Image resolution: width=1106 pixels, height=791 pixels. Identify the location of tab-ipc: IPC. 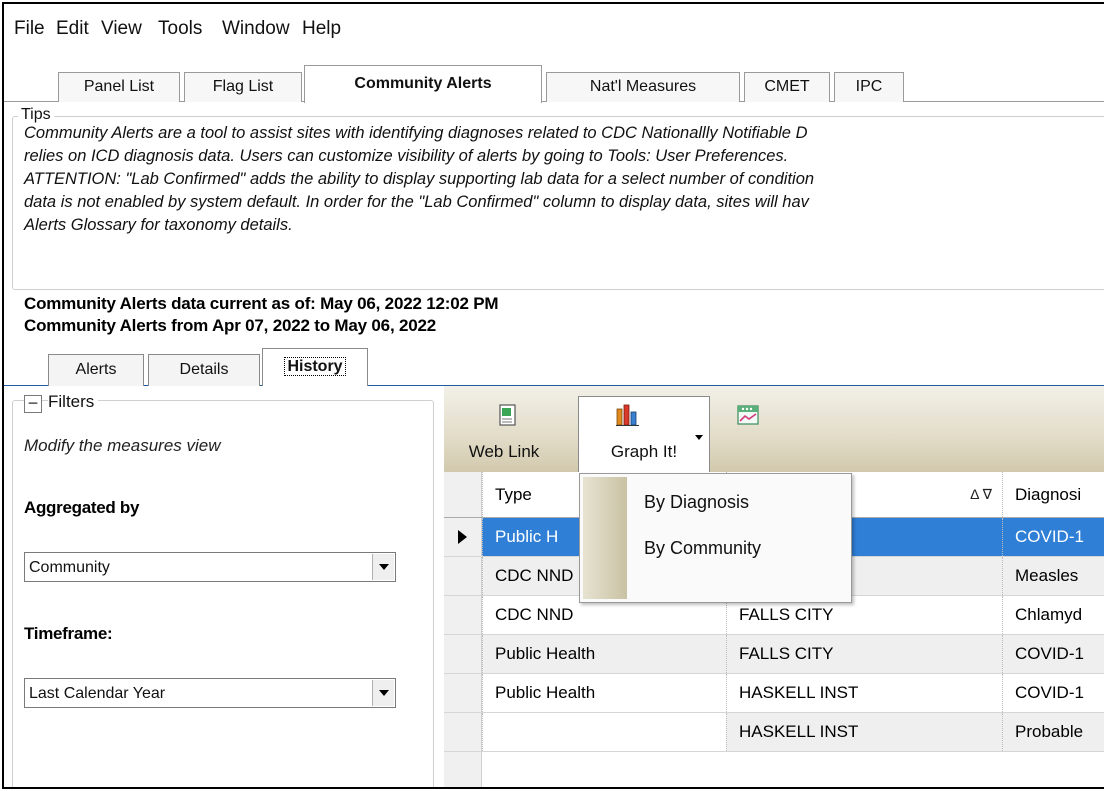
(869, 87).